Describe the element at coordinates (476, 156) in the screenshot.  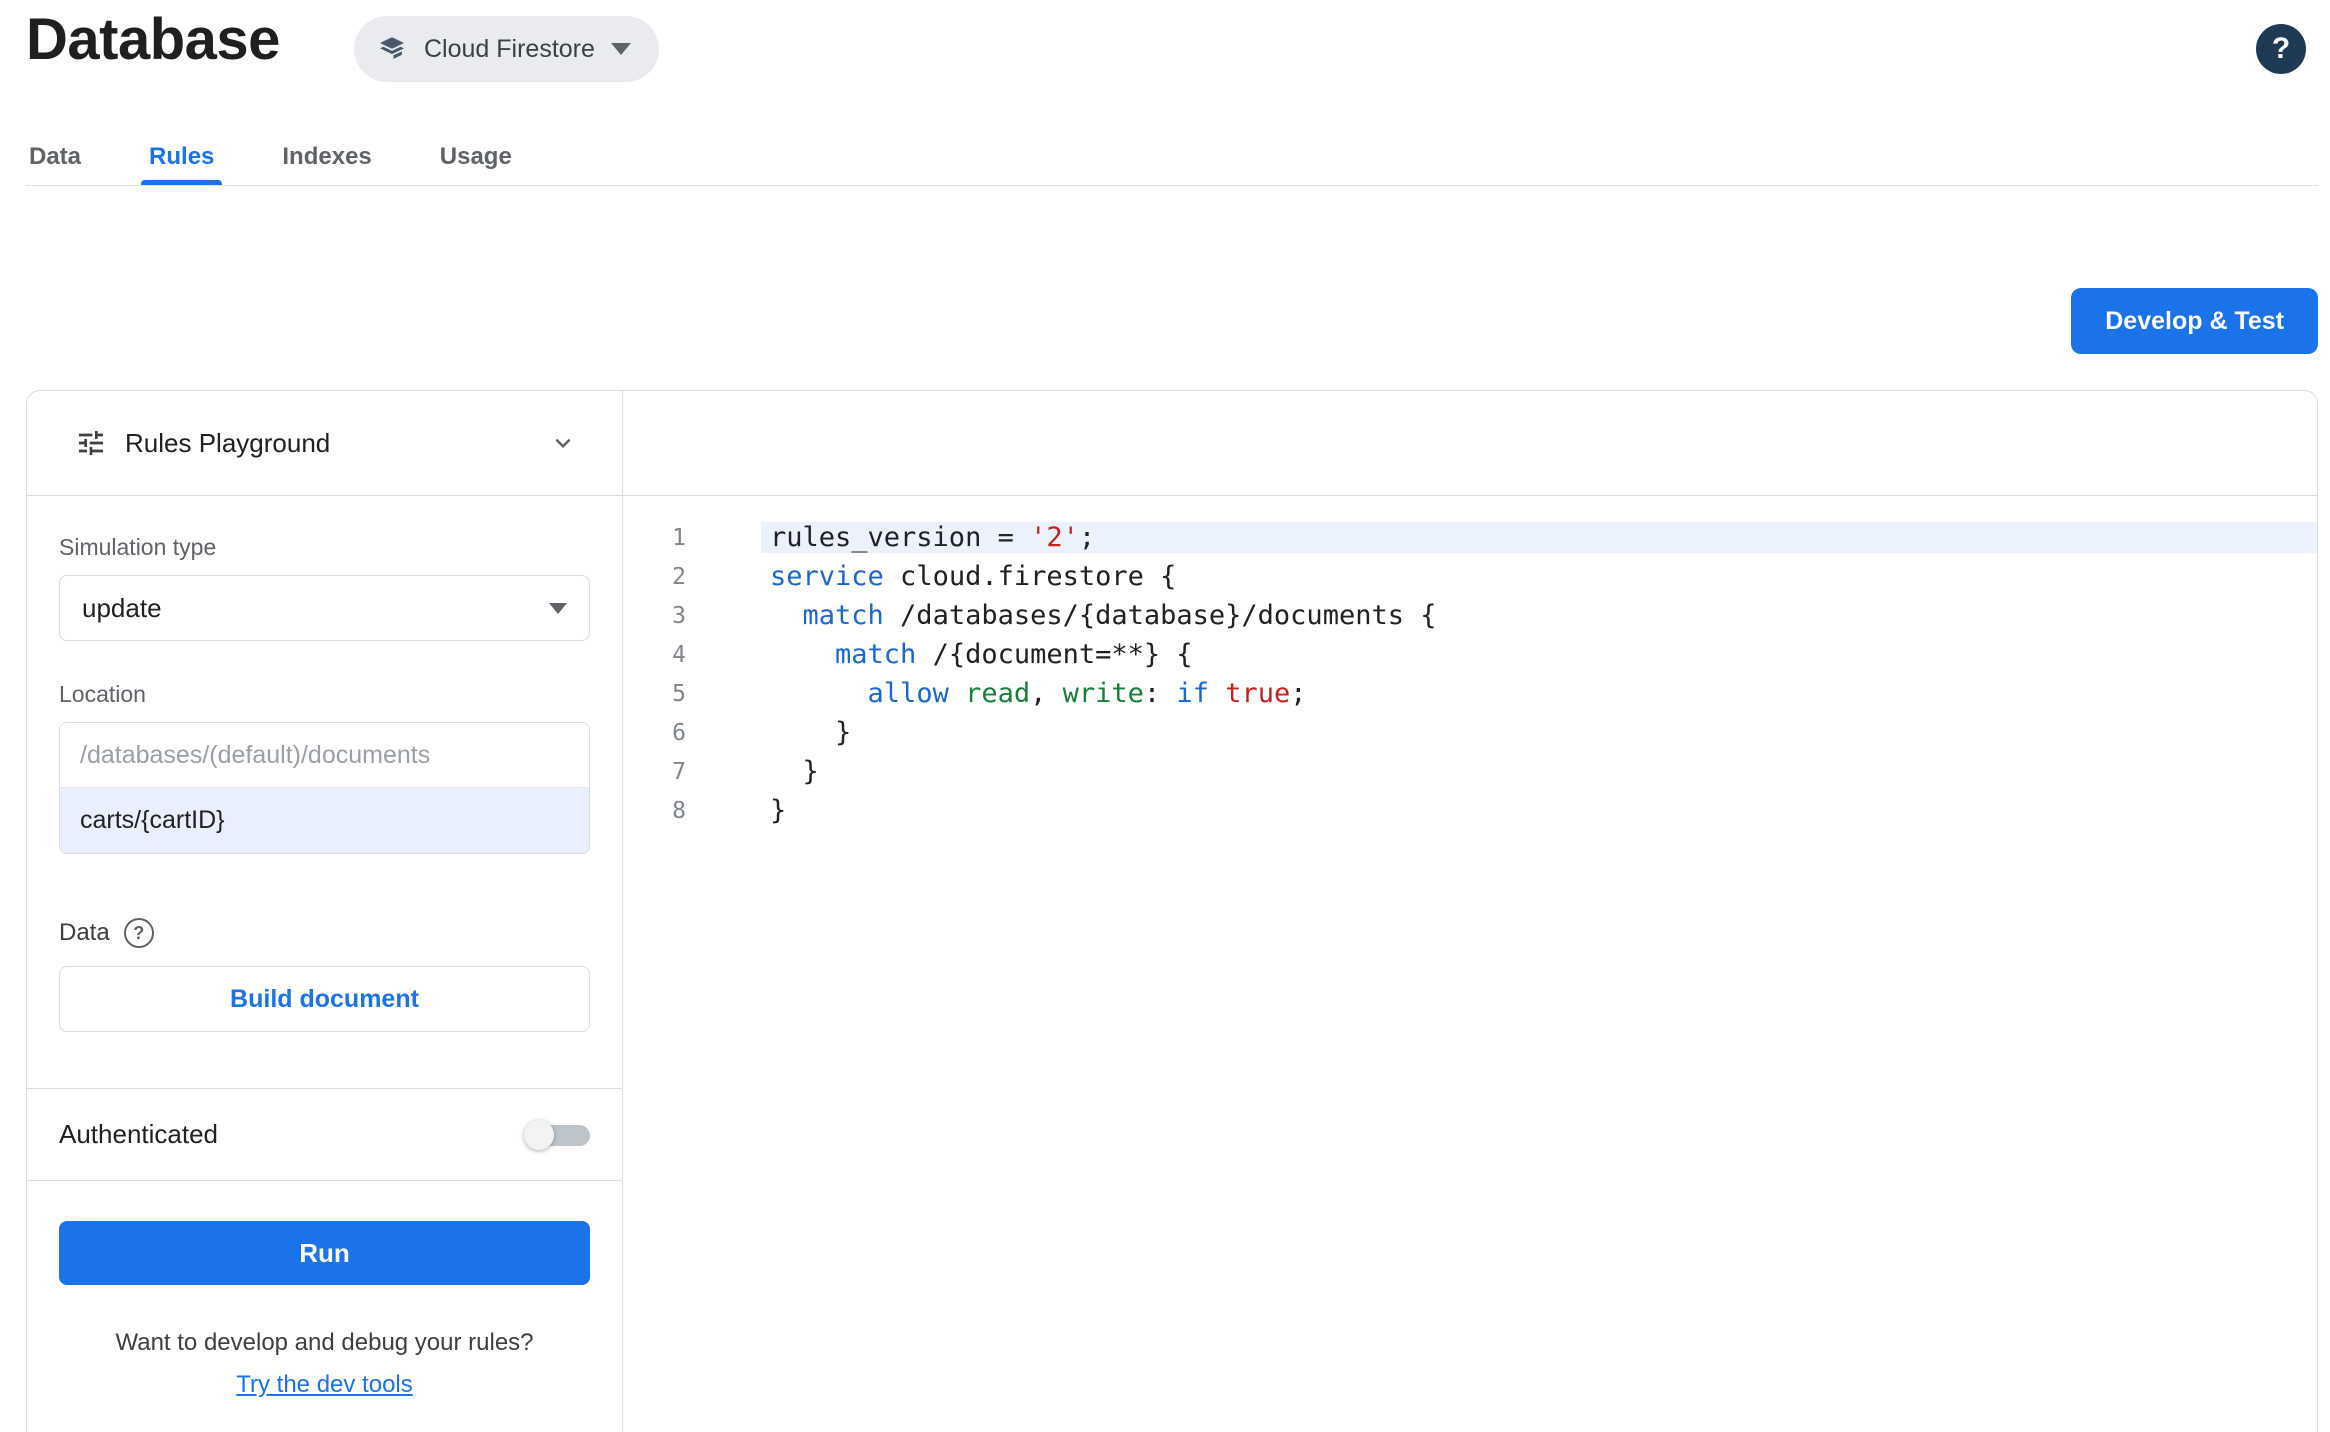
I see `tab-usage: Usage` at that location.